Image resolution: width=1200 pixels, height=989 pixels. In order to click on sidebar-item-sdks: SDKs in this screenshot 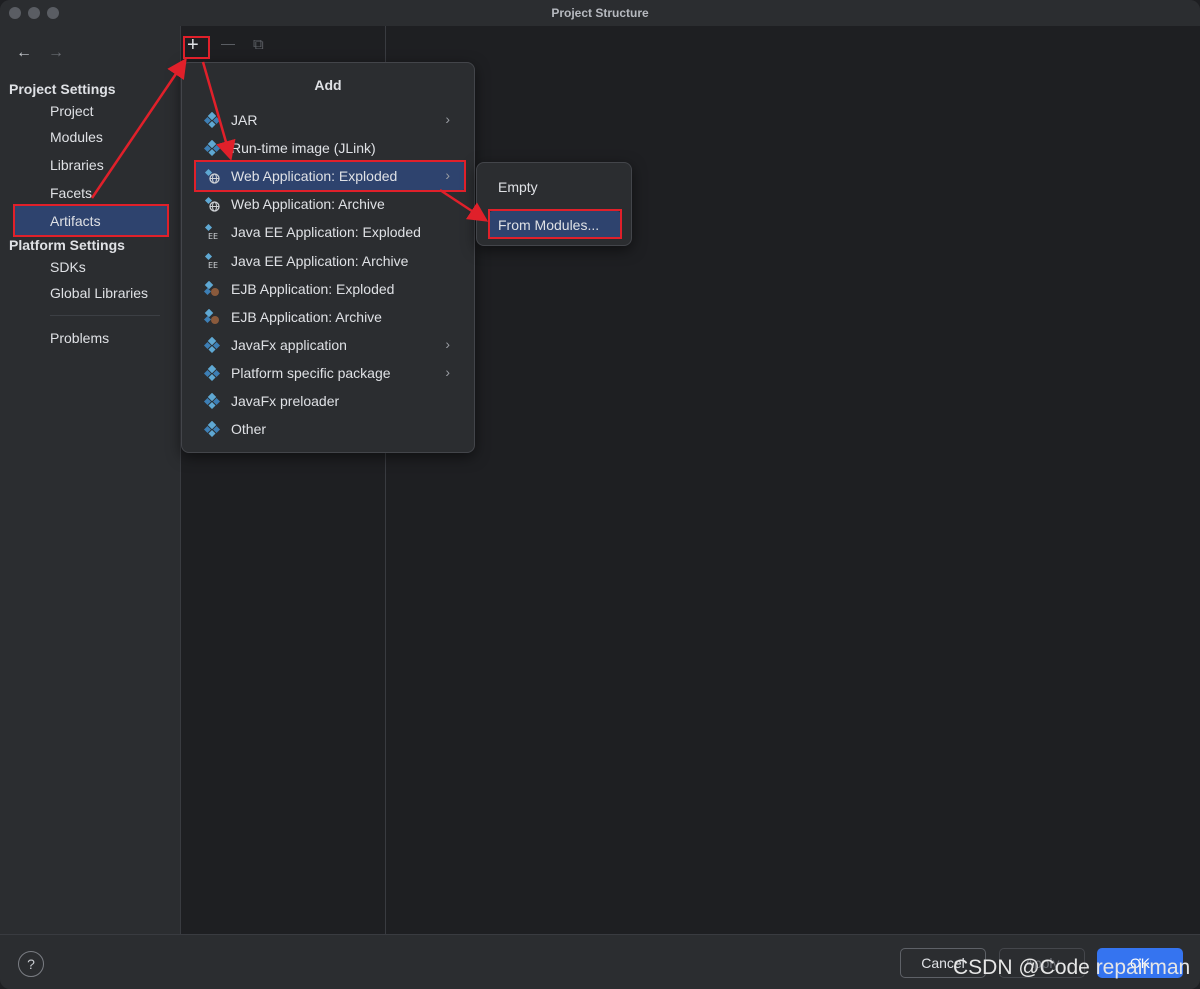, I will do `click(68, 267)`.